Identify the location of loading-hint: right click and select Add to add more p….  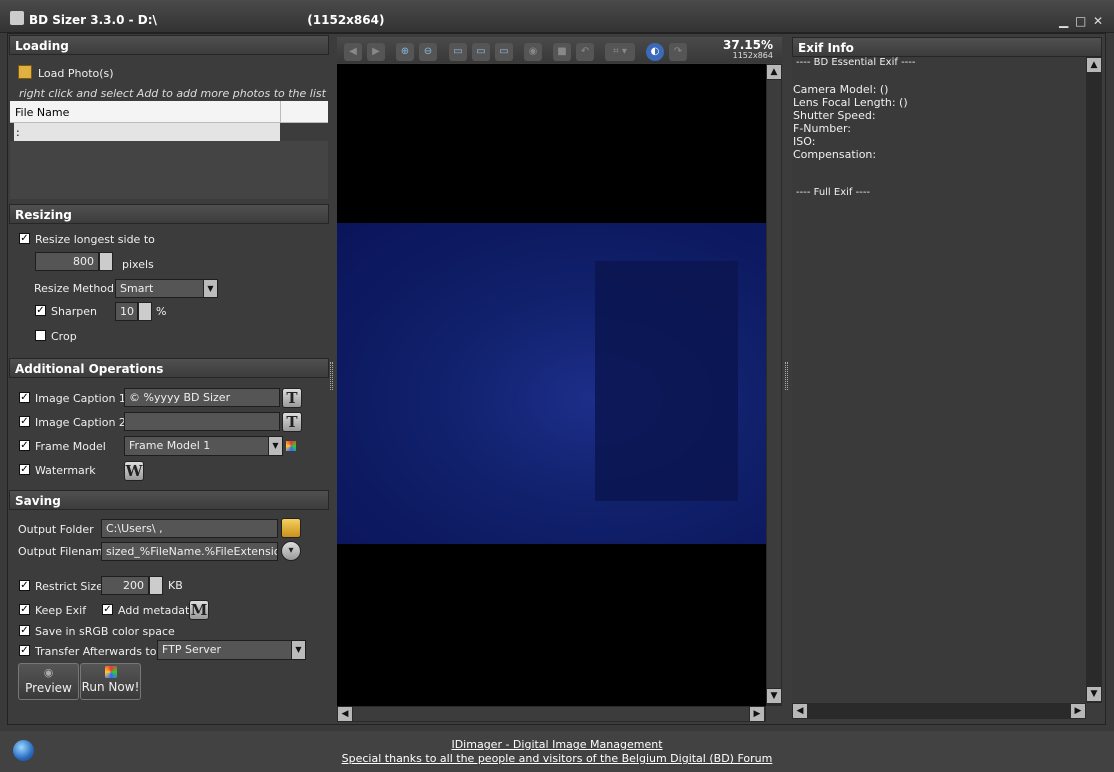
(172, 93).